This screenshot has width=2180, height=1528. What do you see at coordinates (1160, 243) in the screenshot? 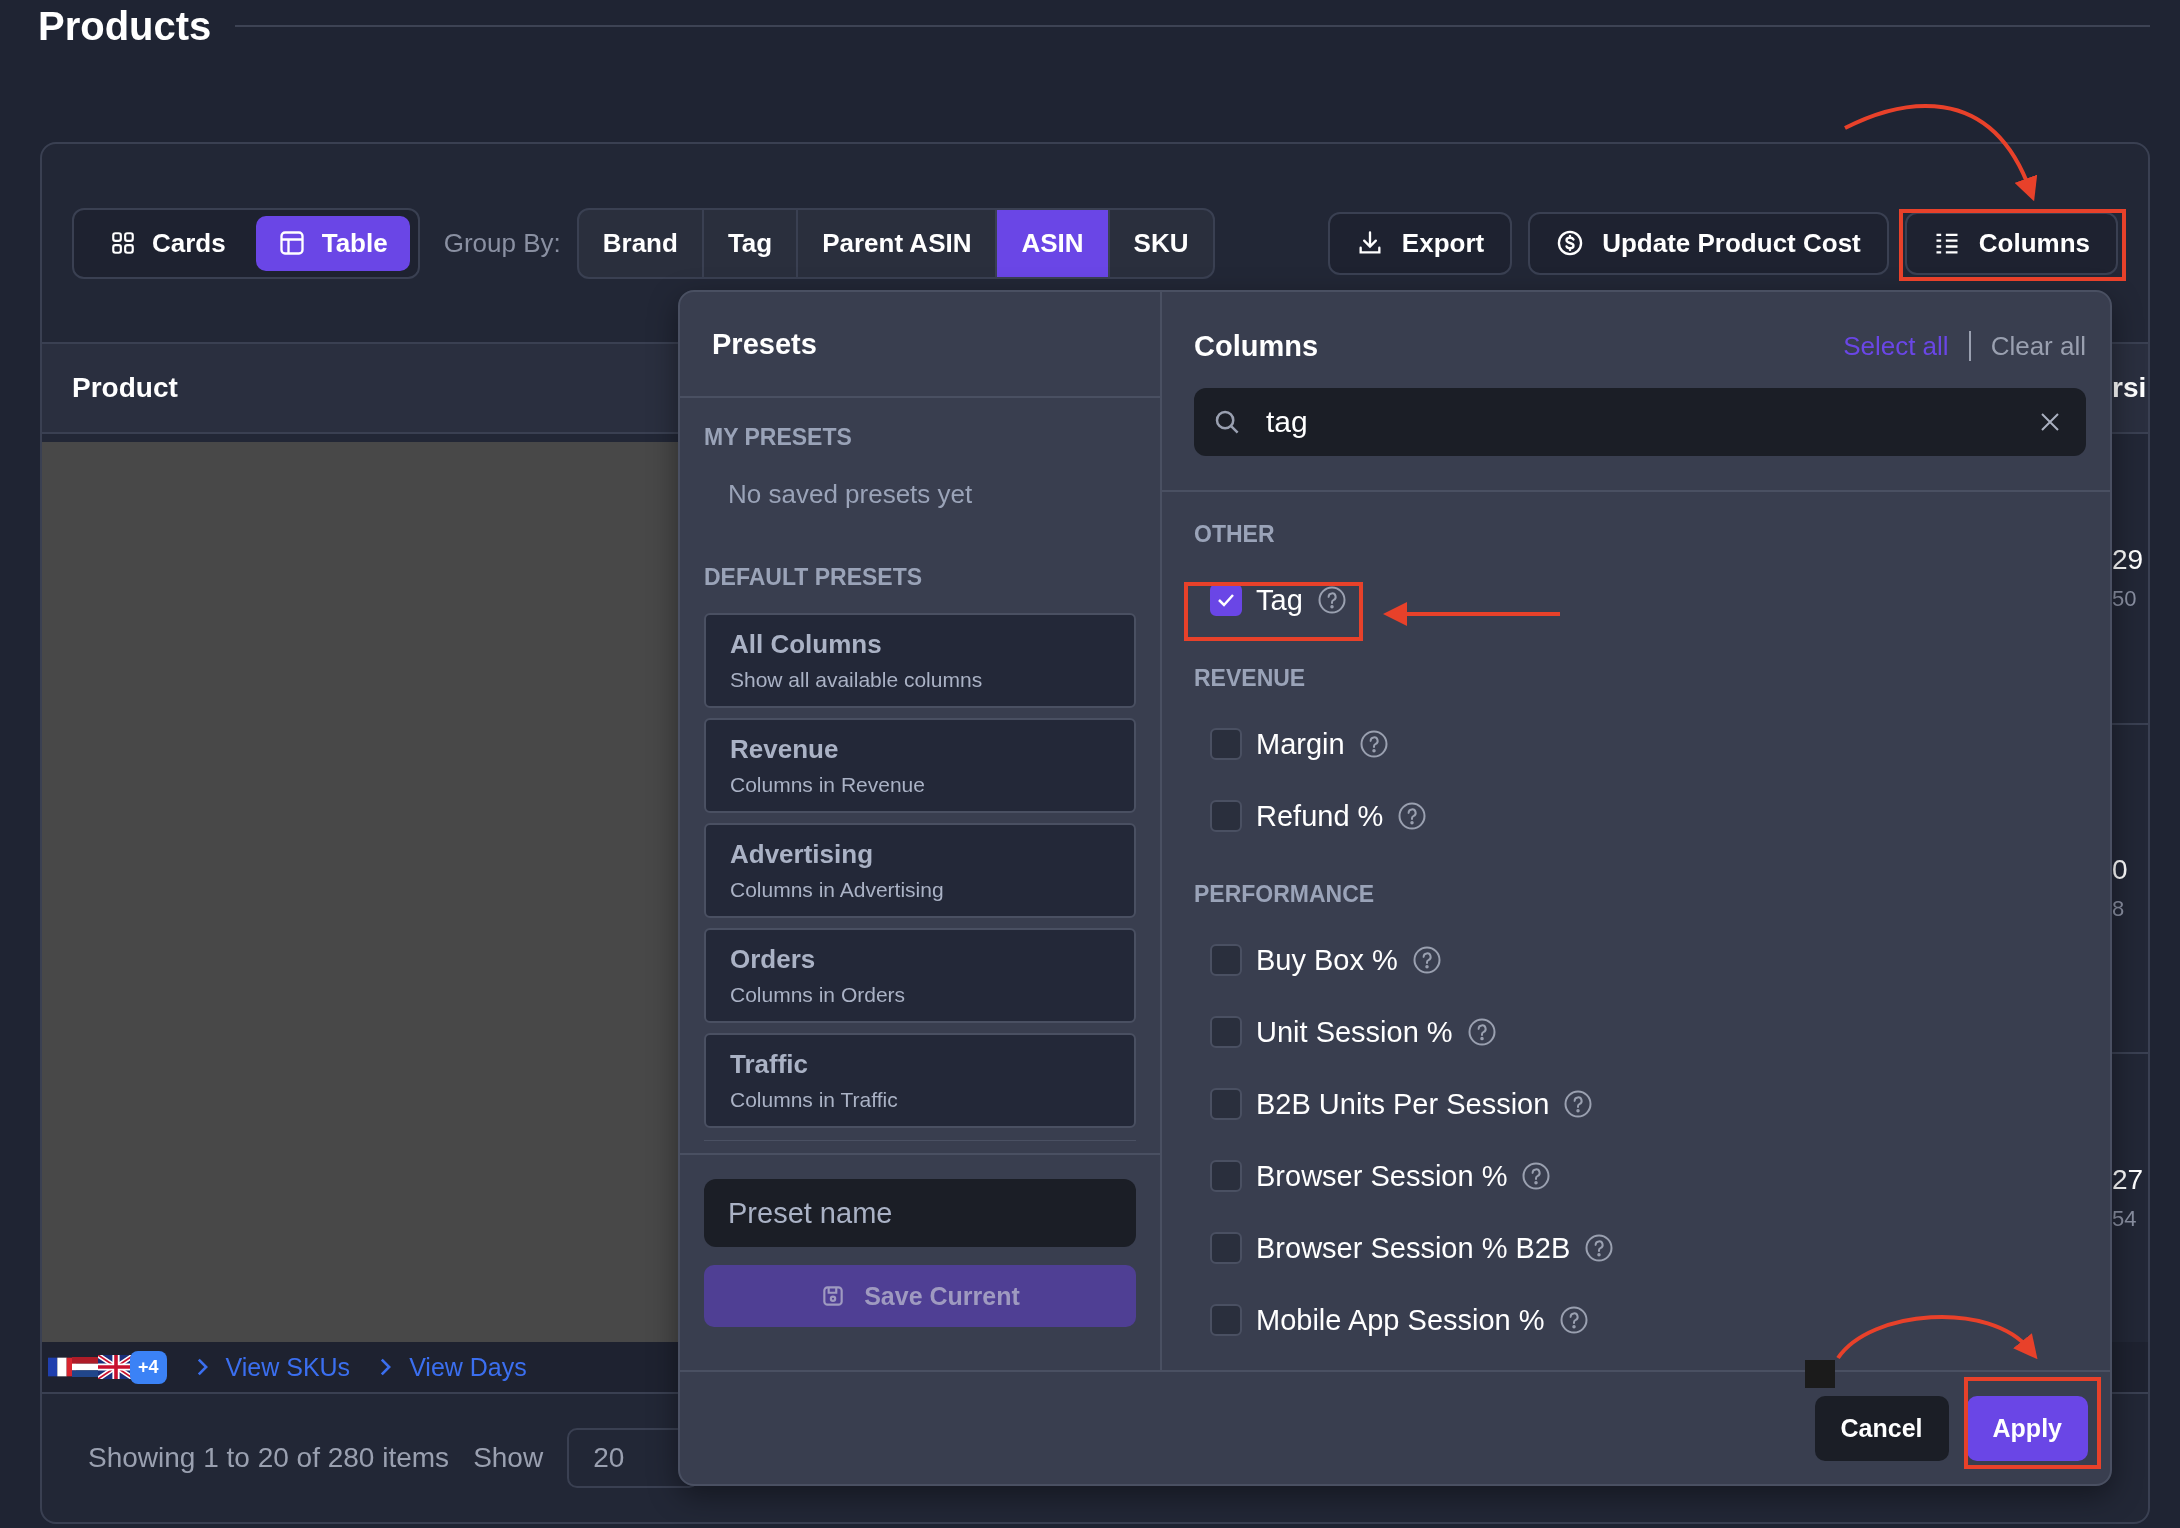
I see `group-by-option: SKU` at bounding box center [1160, 243].